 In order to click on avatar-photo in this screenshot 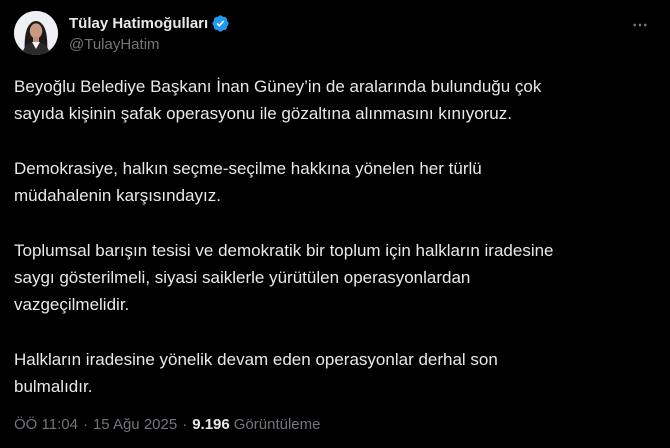, I will do `click(36, 33)`.